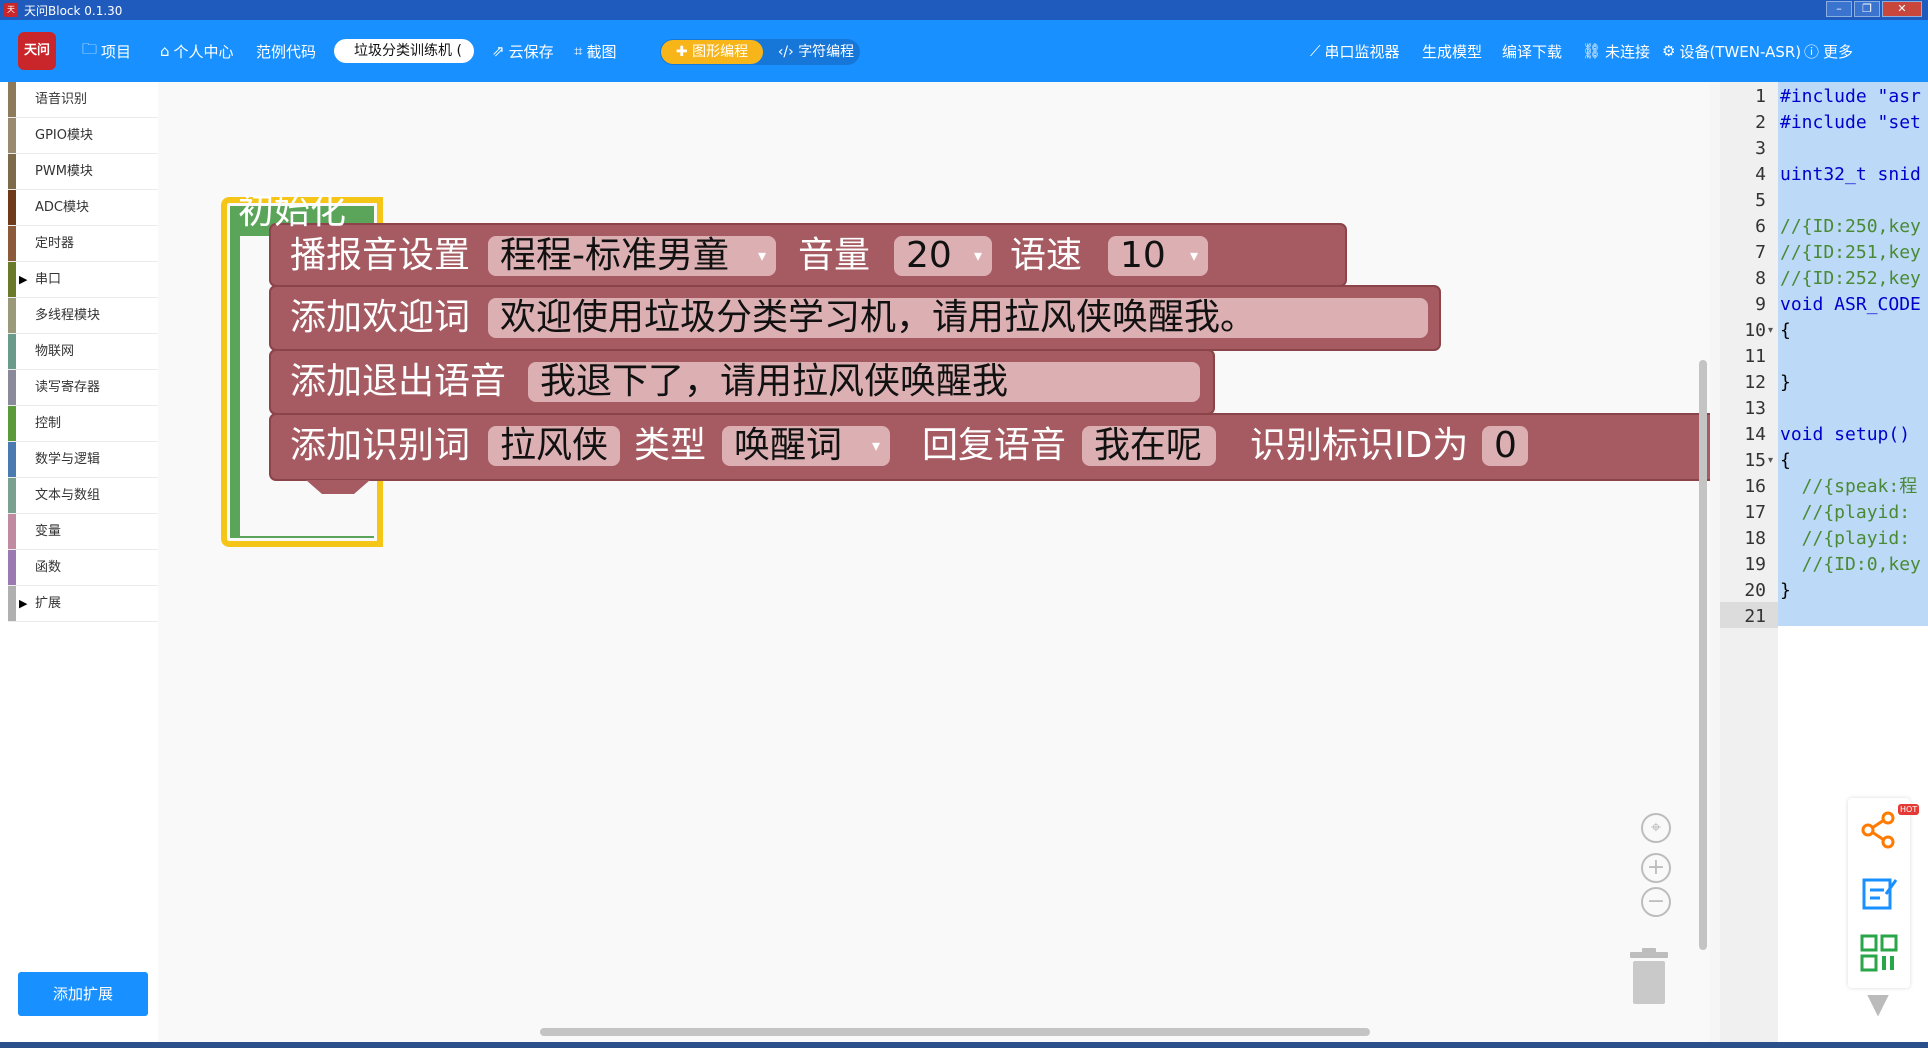 The image size is (1928, 1048). Describe the element at coordinates (720, 52) in the screenshot. I see `graphic-mode-label: 图形编程` at that location.